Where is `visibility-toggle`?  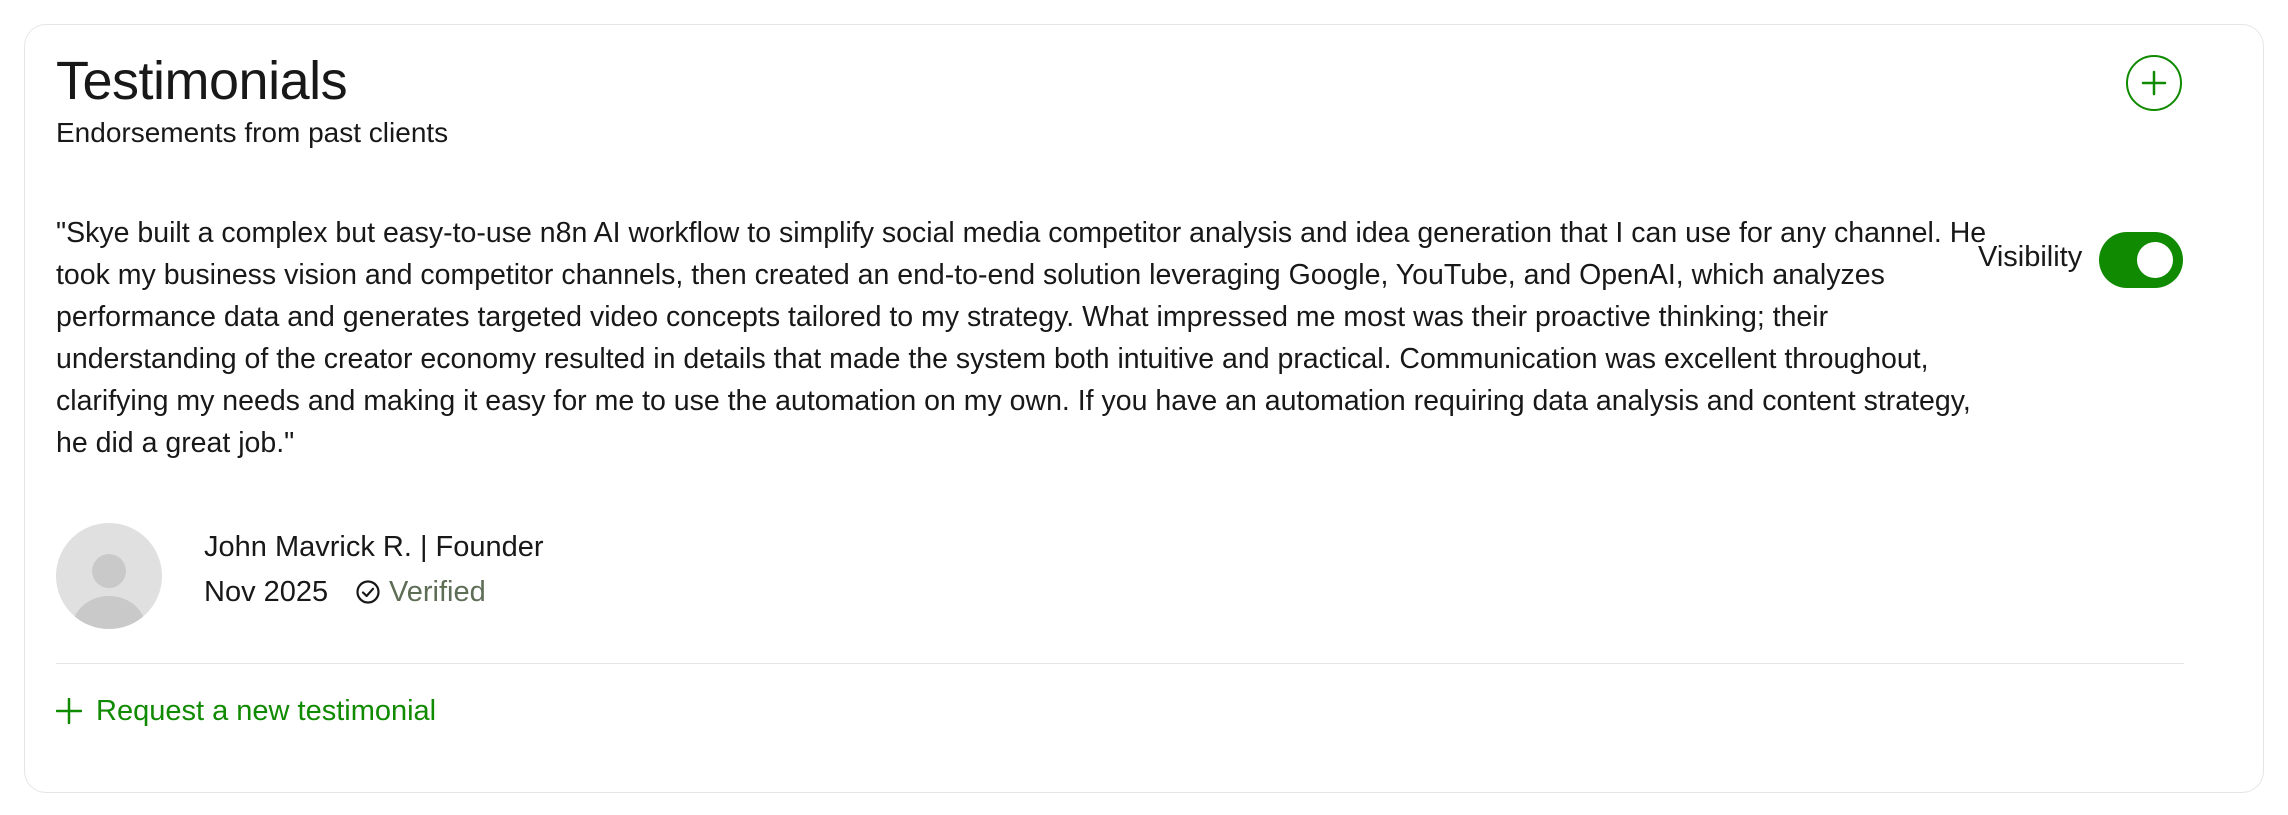 visibility-toggle is located at coordinates (2141, 260).